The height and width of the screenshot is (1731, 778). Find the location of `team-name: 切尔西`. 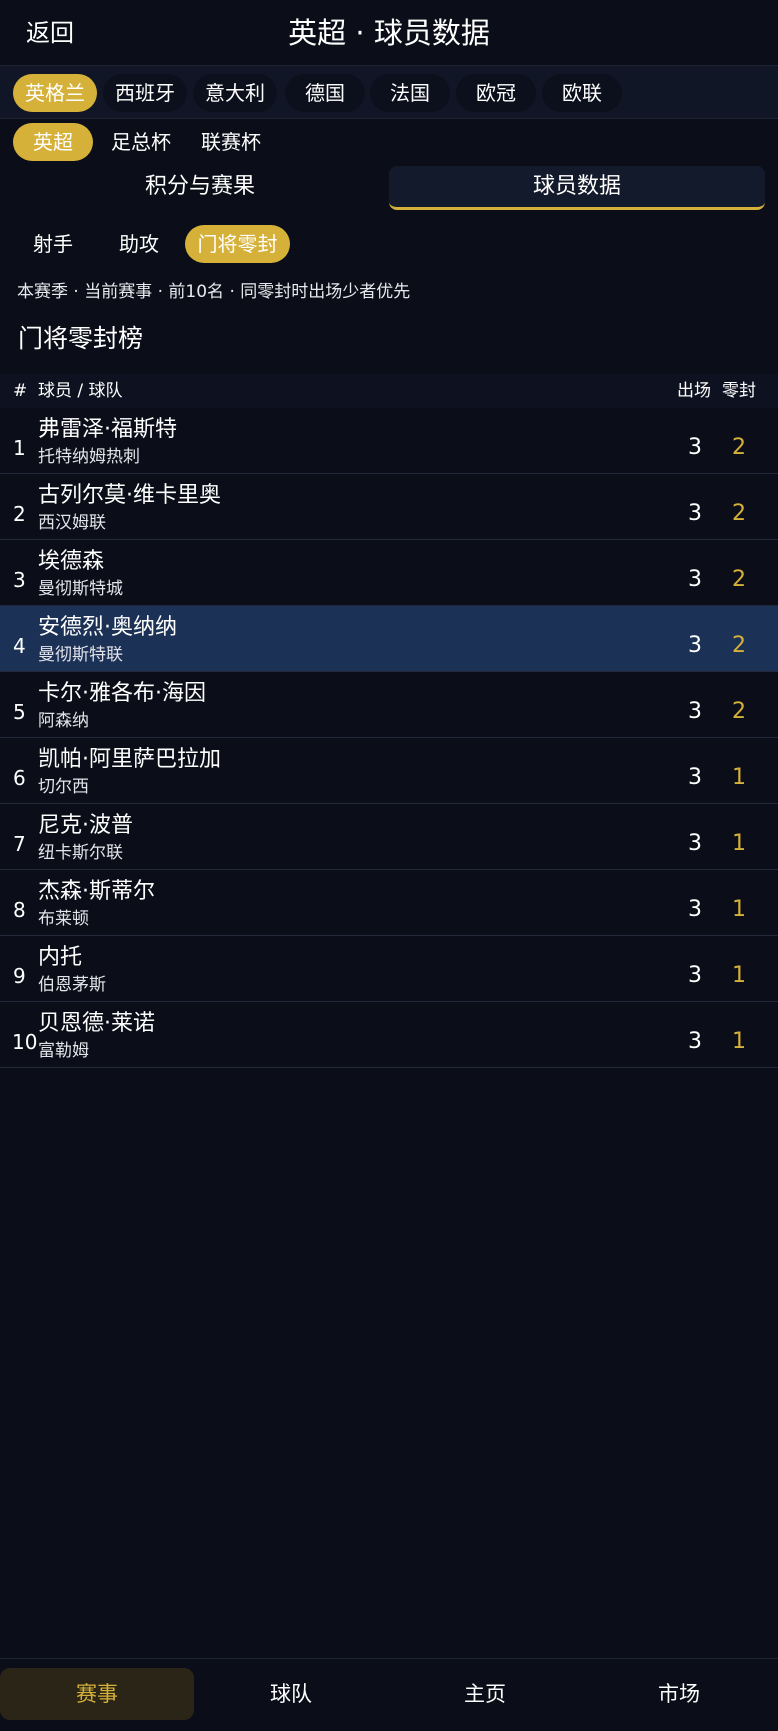

team-name: 切尔西 is located at coordinates (63, 787).